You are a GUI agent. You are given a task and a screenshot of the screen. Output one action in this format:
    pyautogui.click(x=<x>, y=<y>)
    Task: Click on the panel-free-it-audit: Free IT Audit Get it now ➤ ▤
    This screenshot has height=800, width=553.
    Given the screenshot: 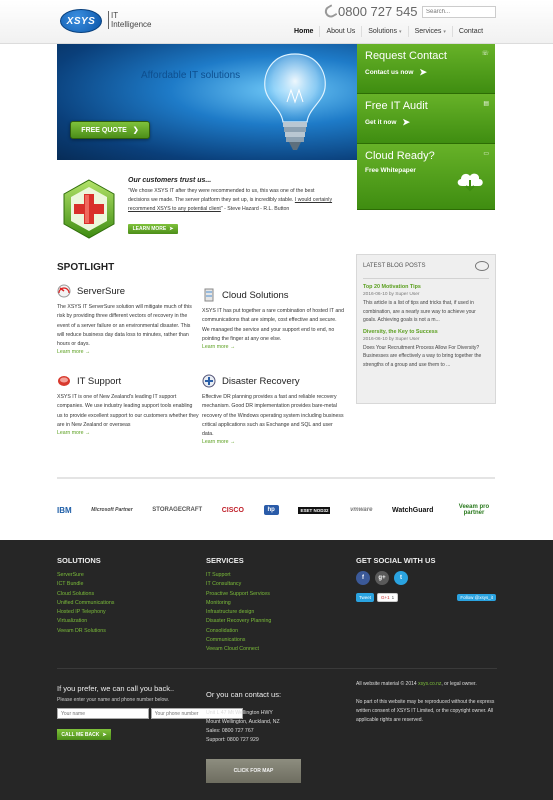 What is the action you would take?
    pyautogui.click(x=426, y=119)
    